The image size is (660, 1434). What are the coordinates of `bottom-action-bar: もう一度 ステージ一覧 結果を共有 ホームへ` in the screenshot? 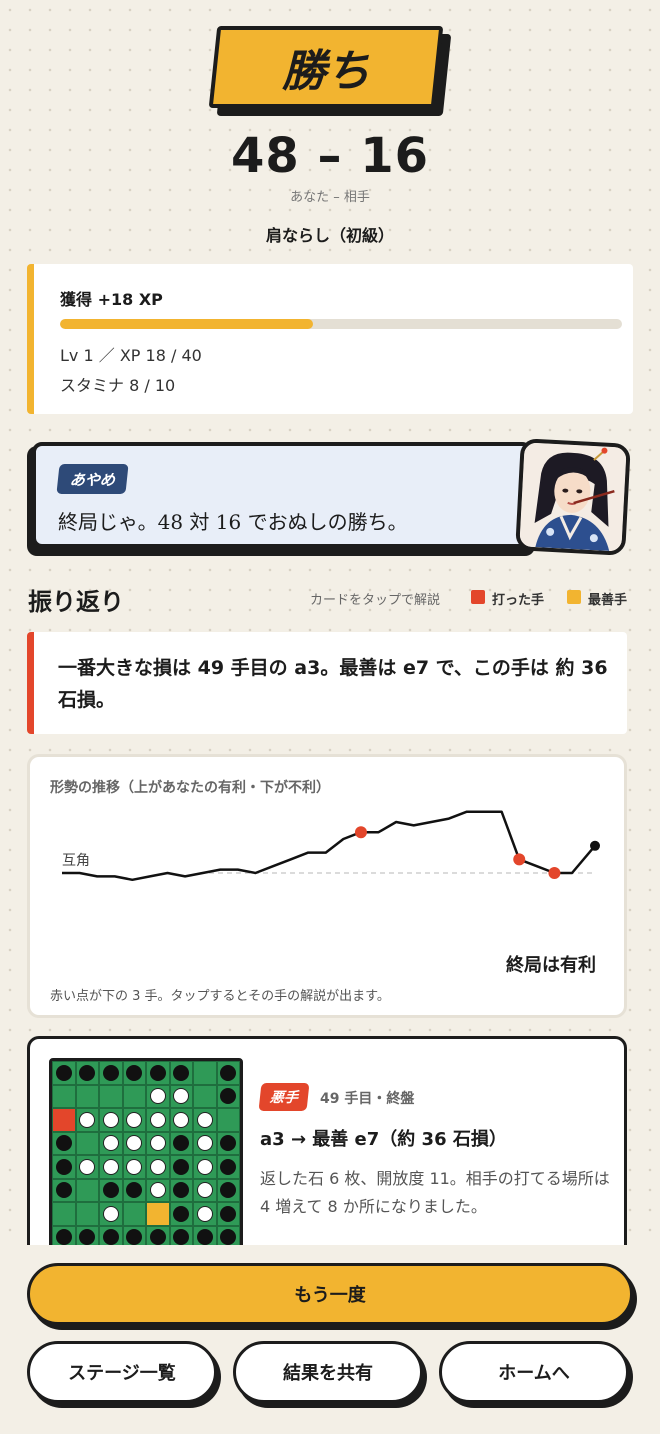 It's located at (330, 1339).